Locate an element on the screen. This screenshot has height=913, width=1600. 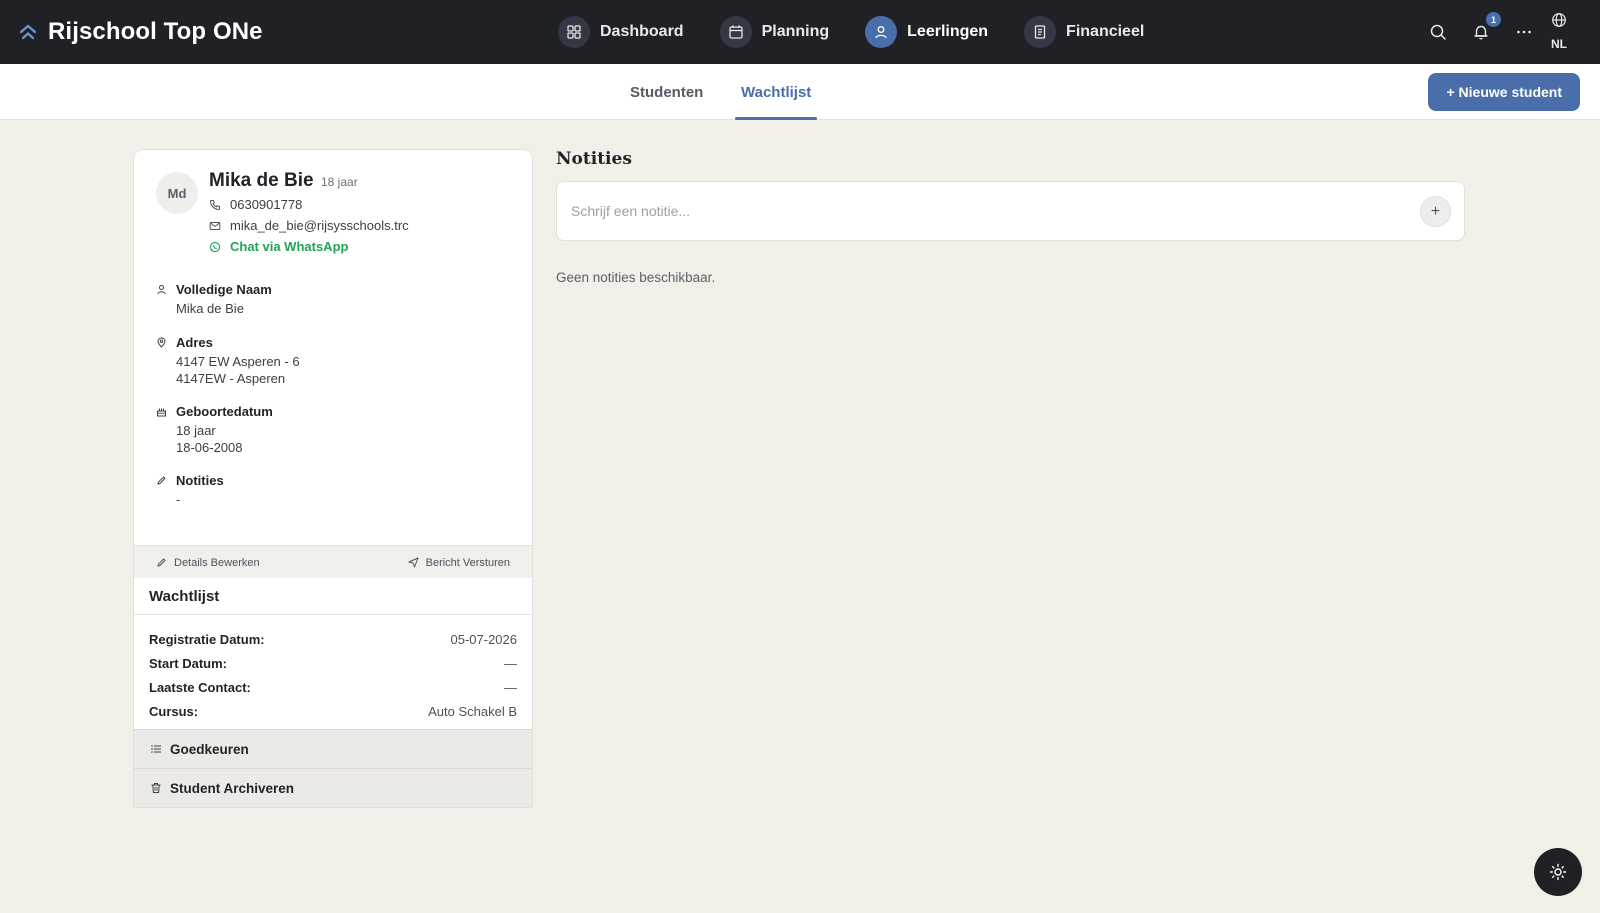
sun-icon is located at coordinates (1558, 872).